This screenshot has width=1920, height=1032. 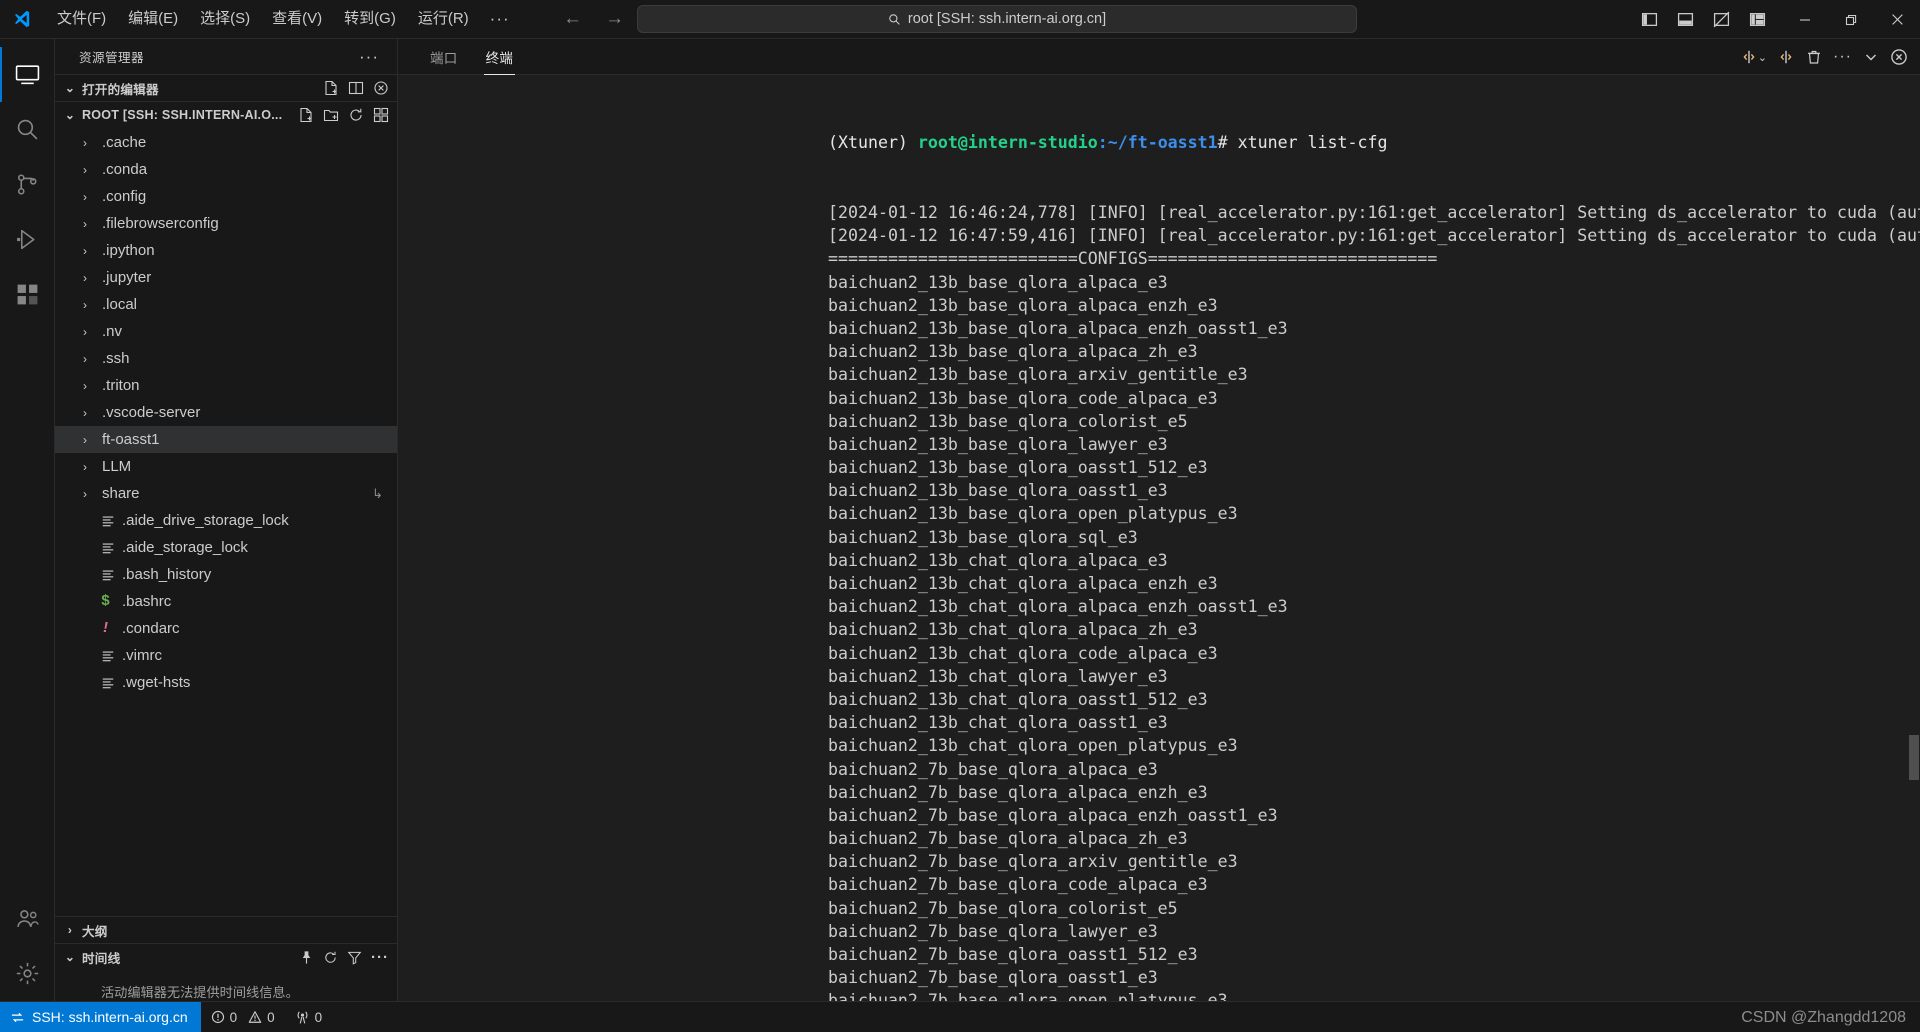 I want to click on warning-icon, so click(x=255, y=1017).